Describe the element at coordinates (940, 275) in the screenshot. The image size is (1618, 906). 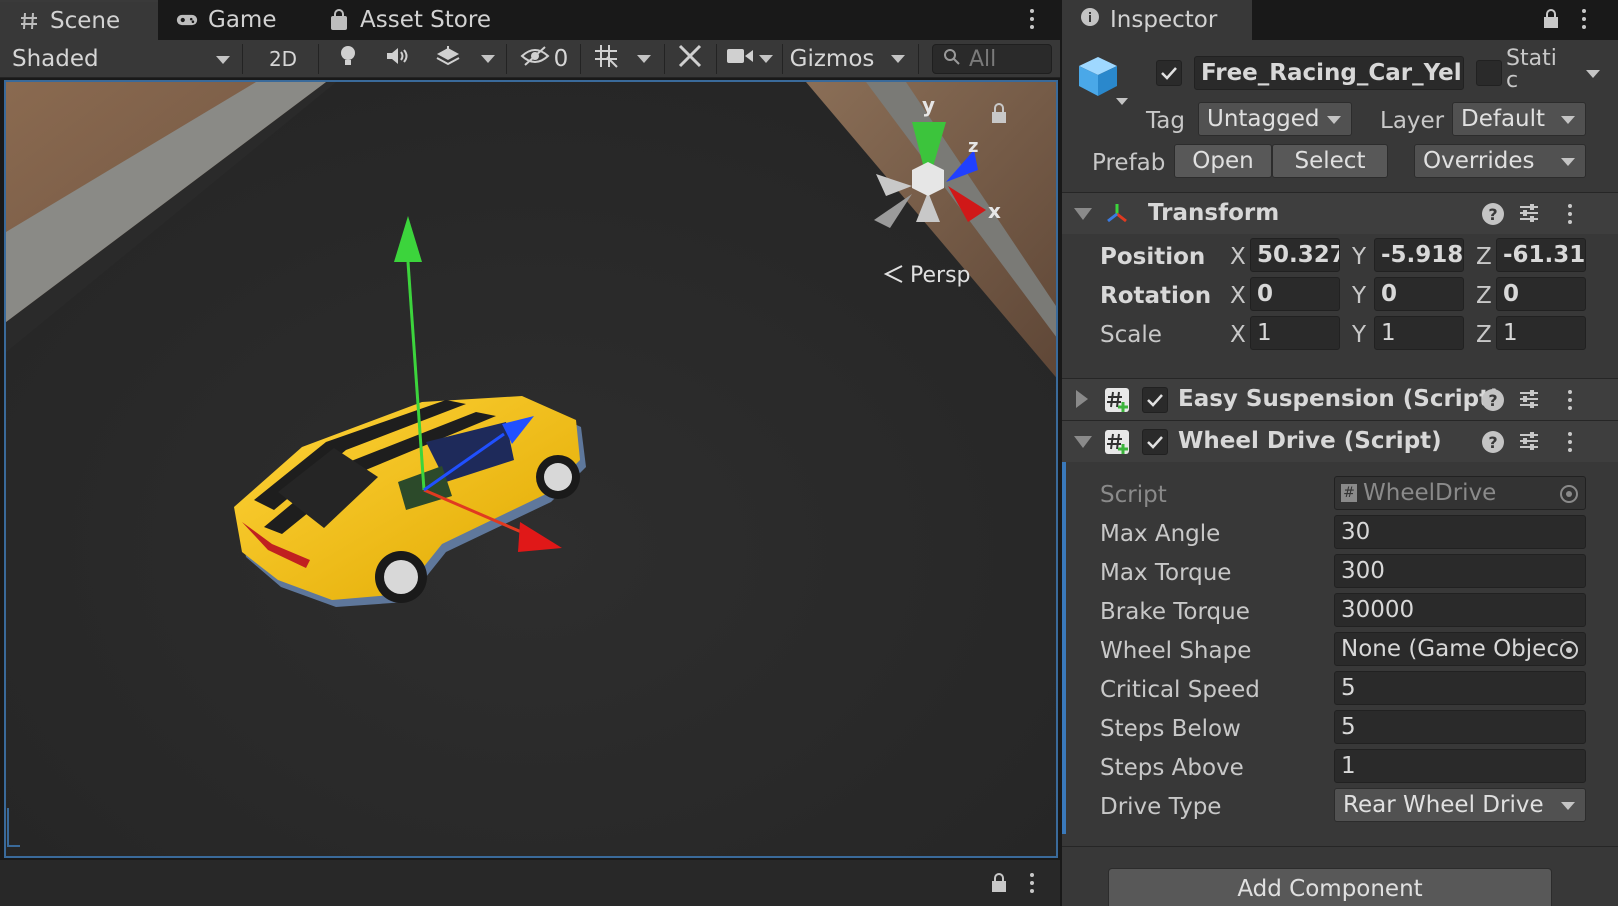
I see `projection-label: Persp` at that location.